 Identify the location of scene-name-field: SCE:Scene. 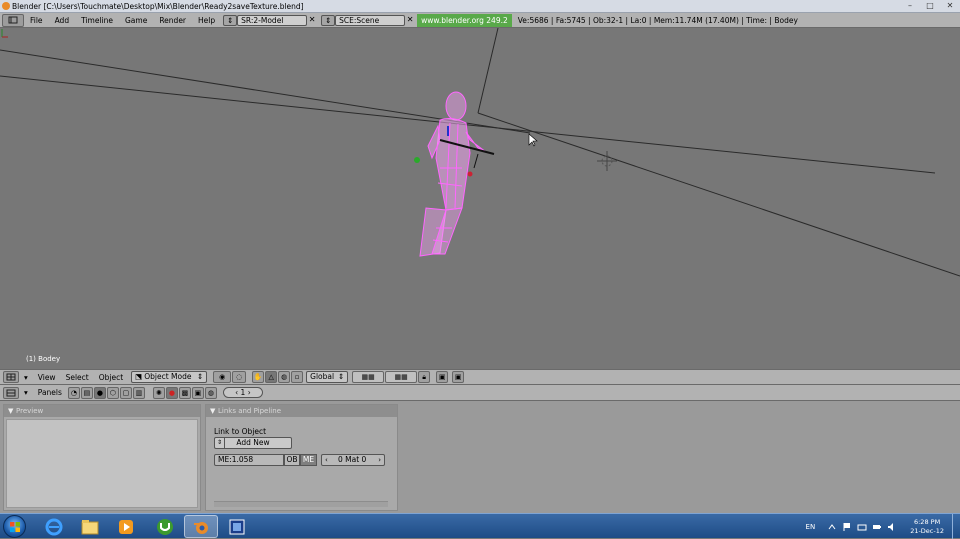
(370, 20).